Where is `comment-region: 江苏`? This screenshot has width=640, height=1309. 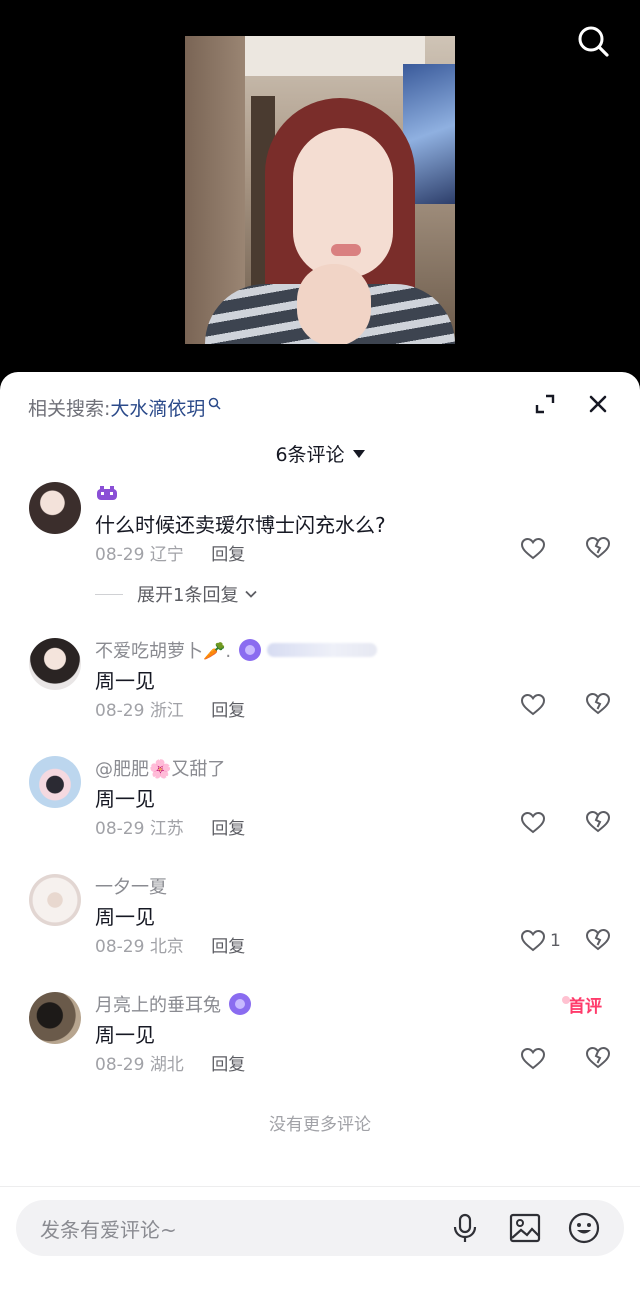
comment-region: 江苏 is located at coordinates (166, 829).